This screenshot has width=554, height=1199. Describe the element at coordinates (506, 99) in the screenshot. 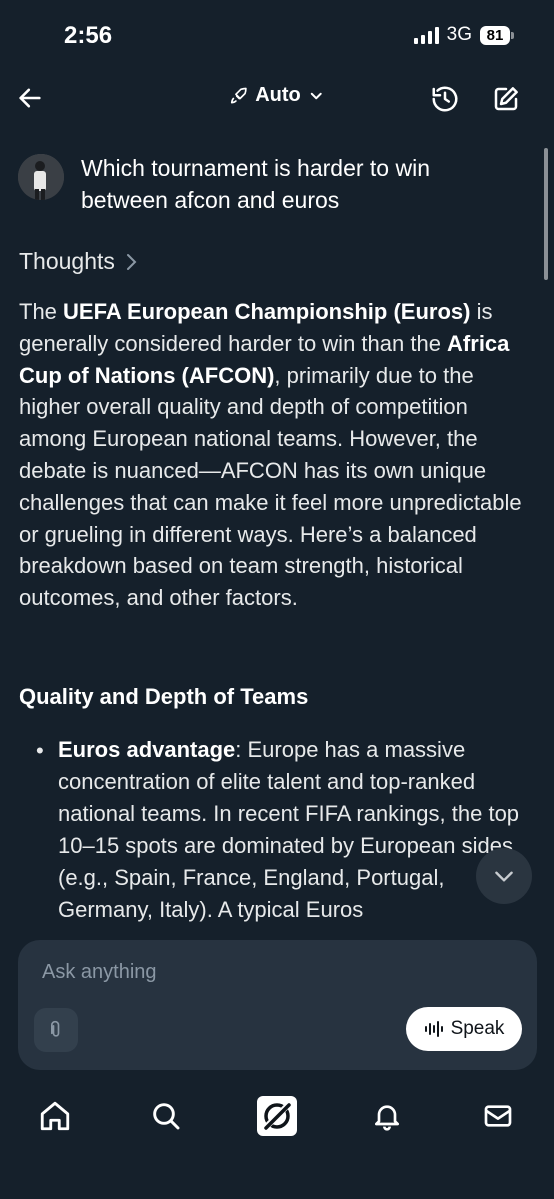

I see `compose-icon` at that location.